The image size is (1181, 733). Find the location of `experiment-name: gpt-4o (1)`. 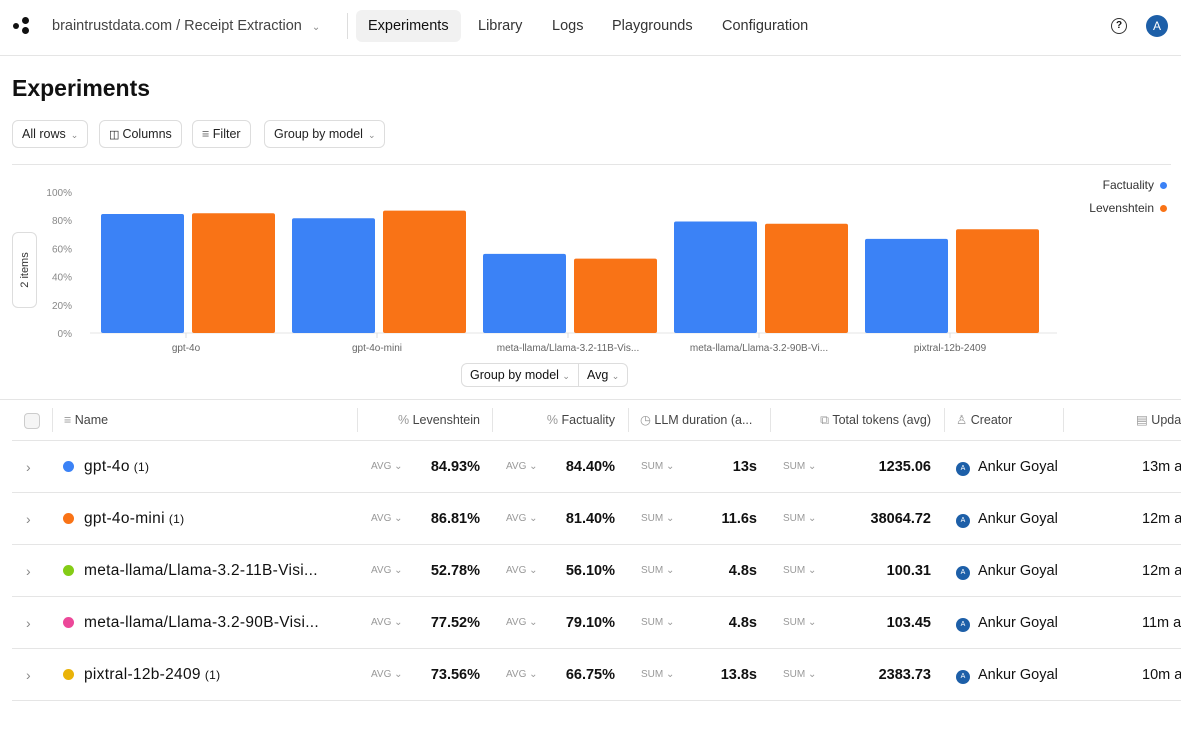

experiment-name: gpt-4o (1) is located at coordinates (106, 467).